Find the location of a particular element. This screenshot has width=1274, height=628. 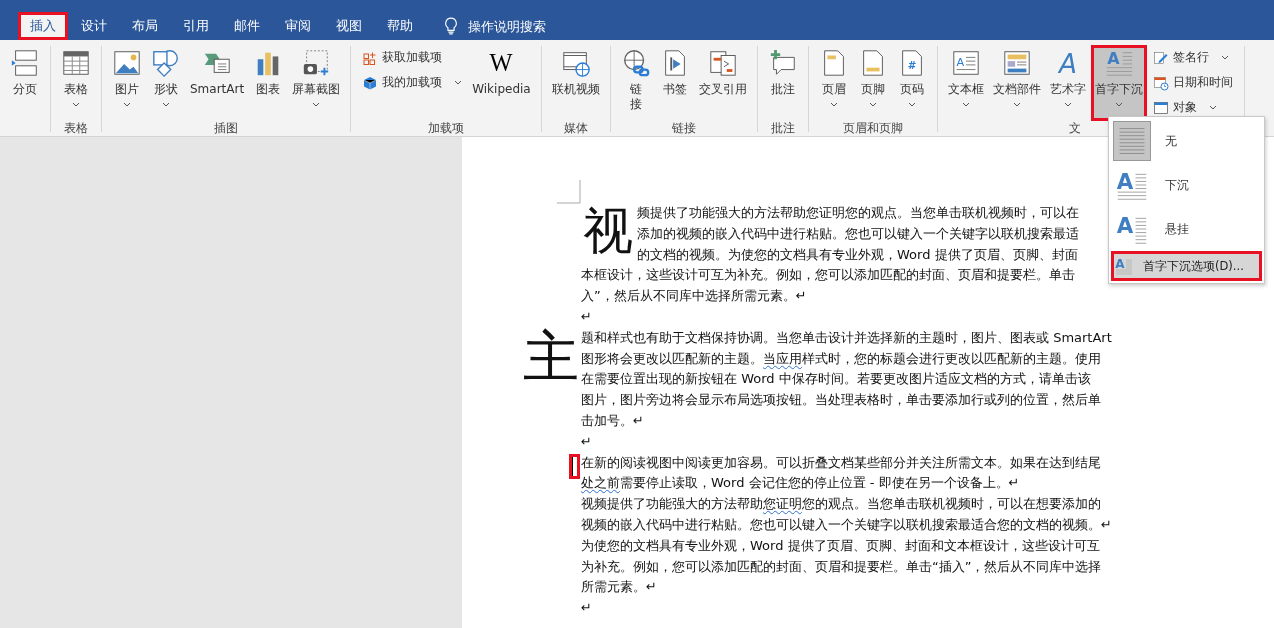

group-label: 媒体 is located at coordinates (575, 128).